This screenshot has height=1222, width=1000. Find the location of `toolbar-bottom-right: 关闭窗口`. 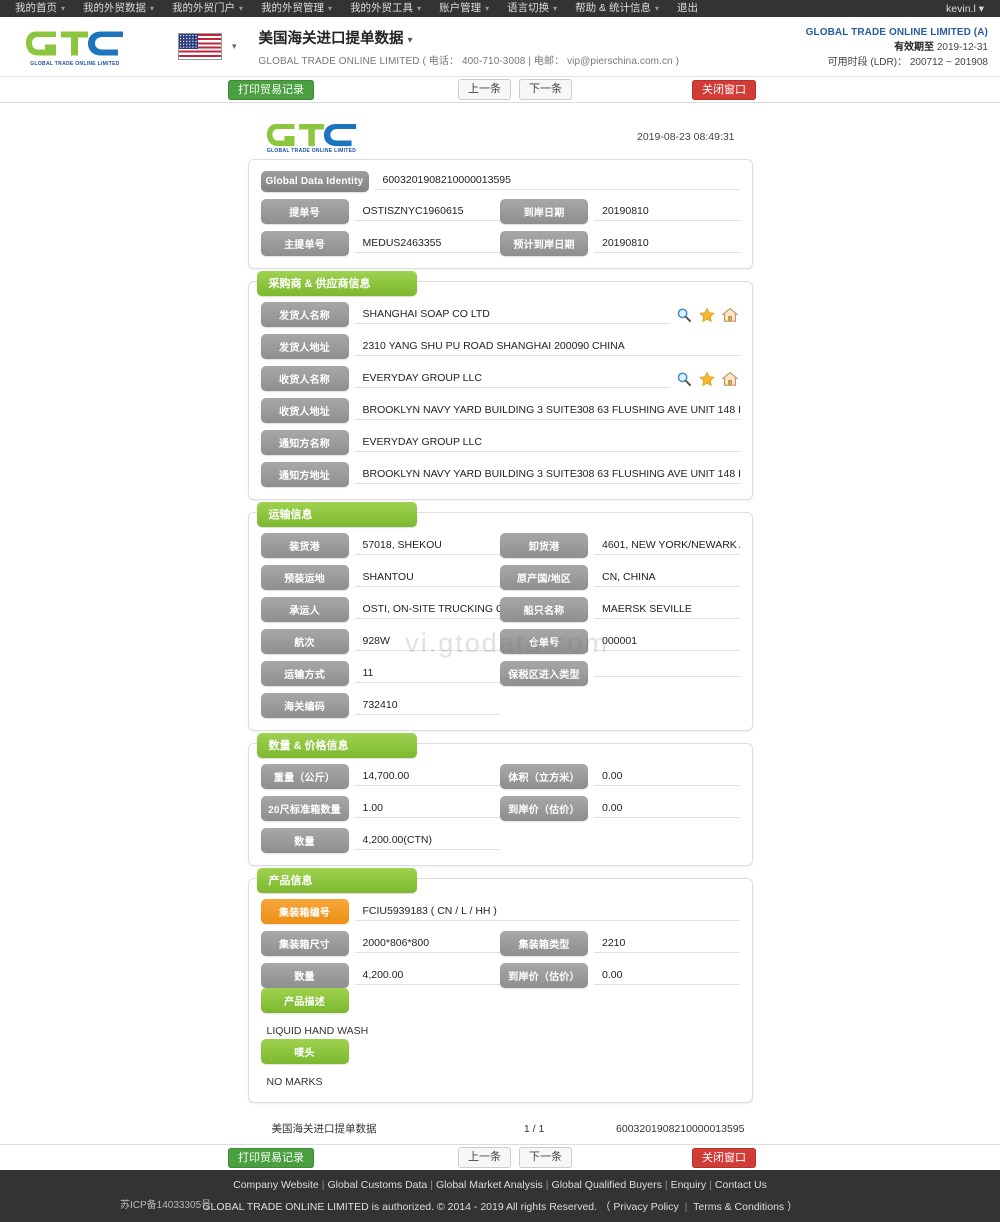

toolbar-bottom-right: 关闭窗口 is located at coordinates (724, 1158).